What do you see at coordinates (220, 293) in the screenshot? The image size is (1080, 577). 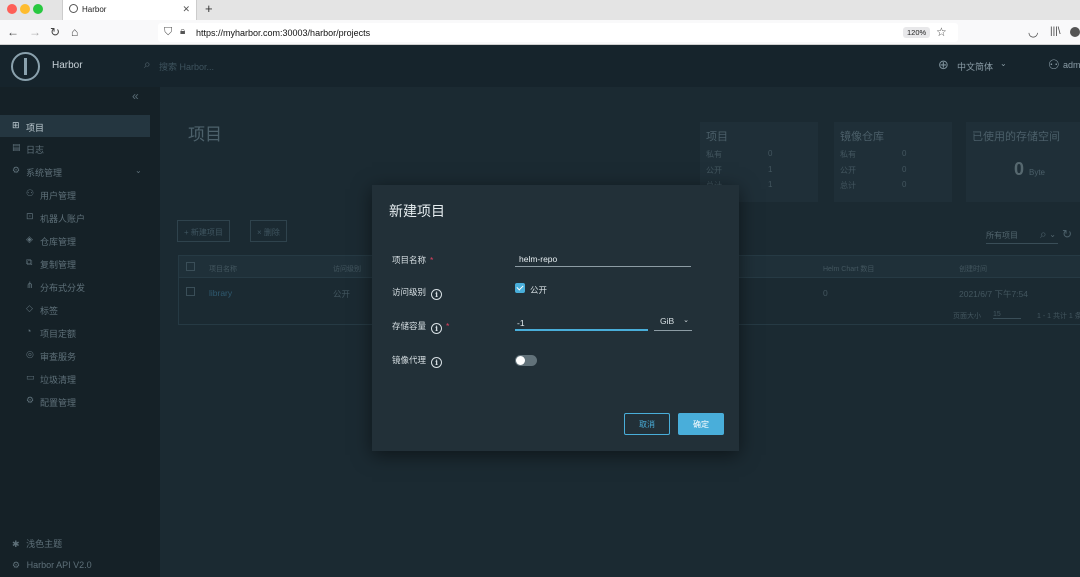 I see `project-name-link: library` at bounding box center [220, 293].